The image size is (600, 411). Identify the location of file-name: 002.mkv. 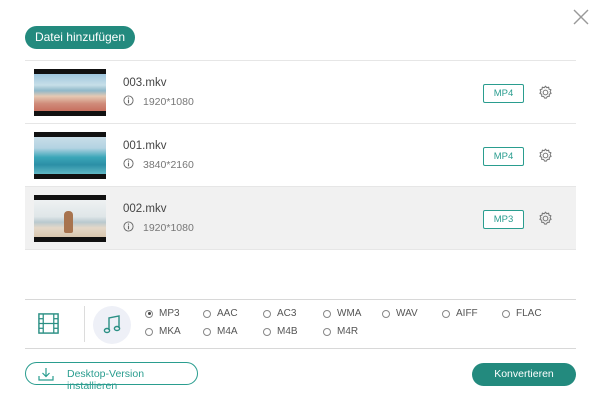
(145, 209).